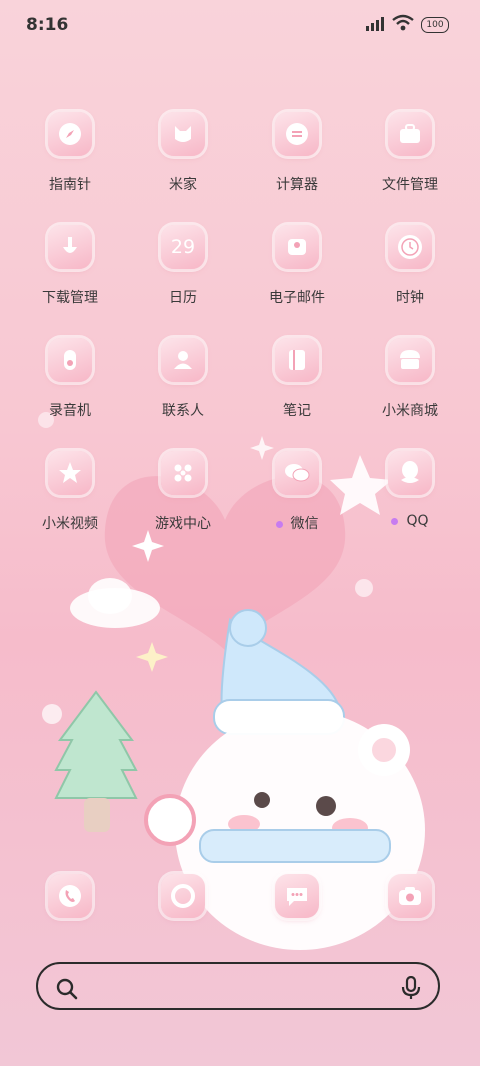  I want to click on search-icon, so click(67, 989).